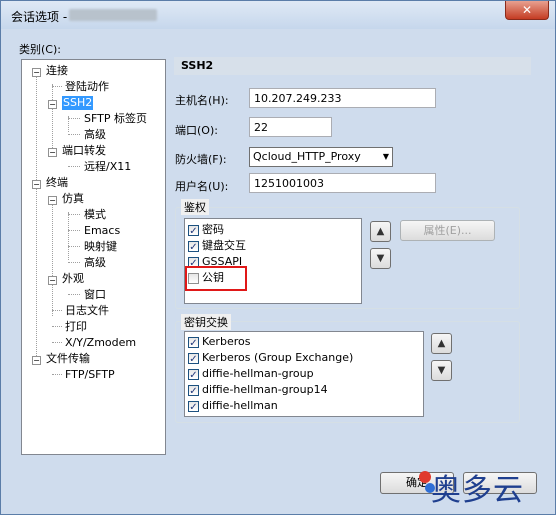 This screenshot has height=515, width=556. Describe the element at coordinates (213, 229) in the screenshot. I see `auth-item-label: 密码` at that location.